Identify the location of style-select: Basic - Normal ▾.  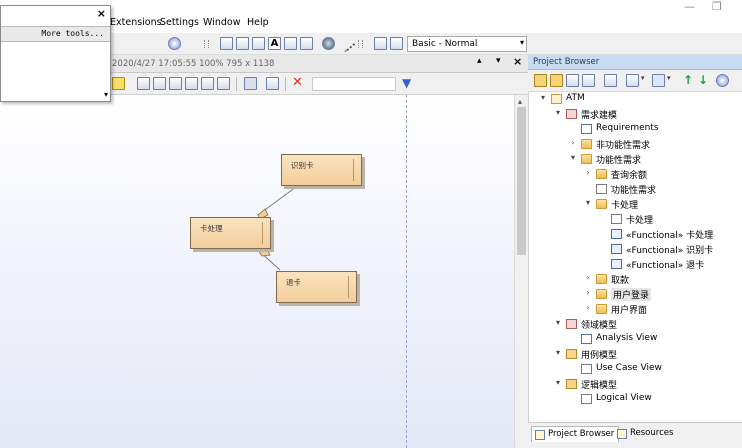
(467, 44).